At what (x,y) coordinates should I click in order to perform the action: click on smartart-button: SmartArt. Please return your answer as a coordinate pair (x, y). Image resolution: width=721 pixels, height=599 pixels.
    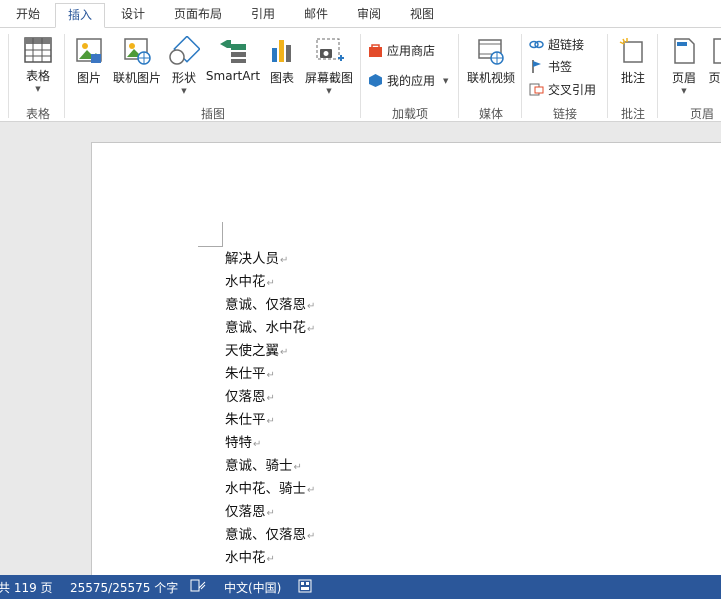
    Looking at the image, I should click on (233, 59).